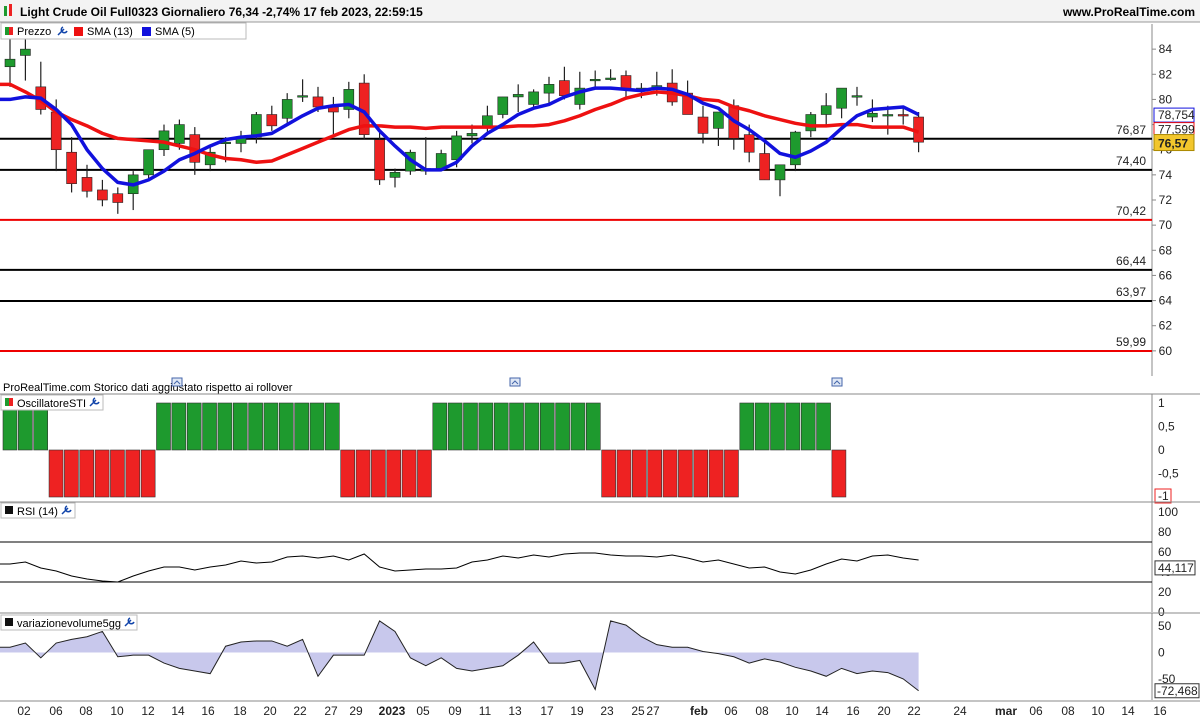 The image size is (1200, 720). What do you see at coordinates (123, 31) in the screenshot?
I see `price-legend: Prezzo SMA (13) SMA (5)` at bounding box center [123, 31].